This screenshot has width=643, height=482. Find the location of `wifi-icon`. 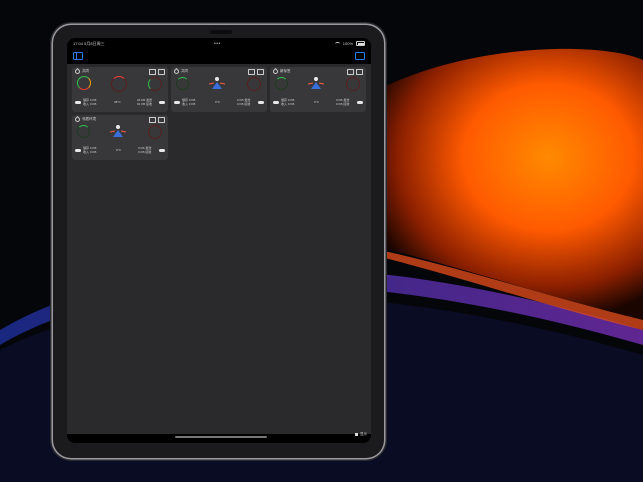

wifi-icon is located at coordinates (337, 43).